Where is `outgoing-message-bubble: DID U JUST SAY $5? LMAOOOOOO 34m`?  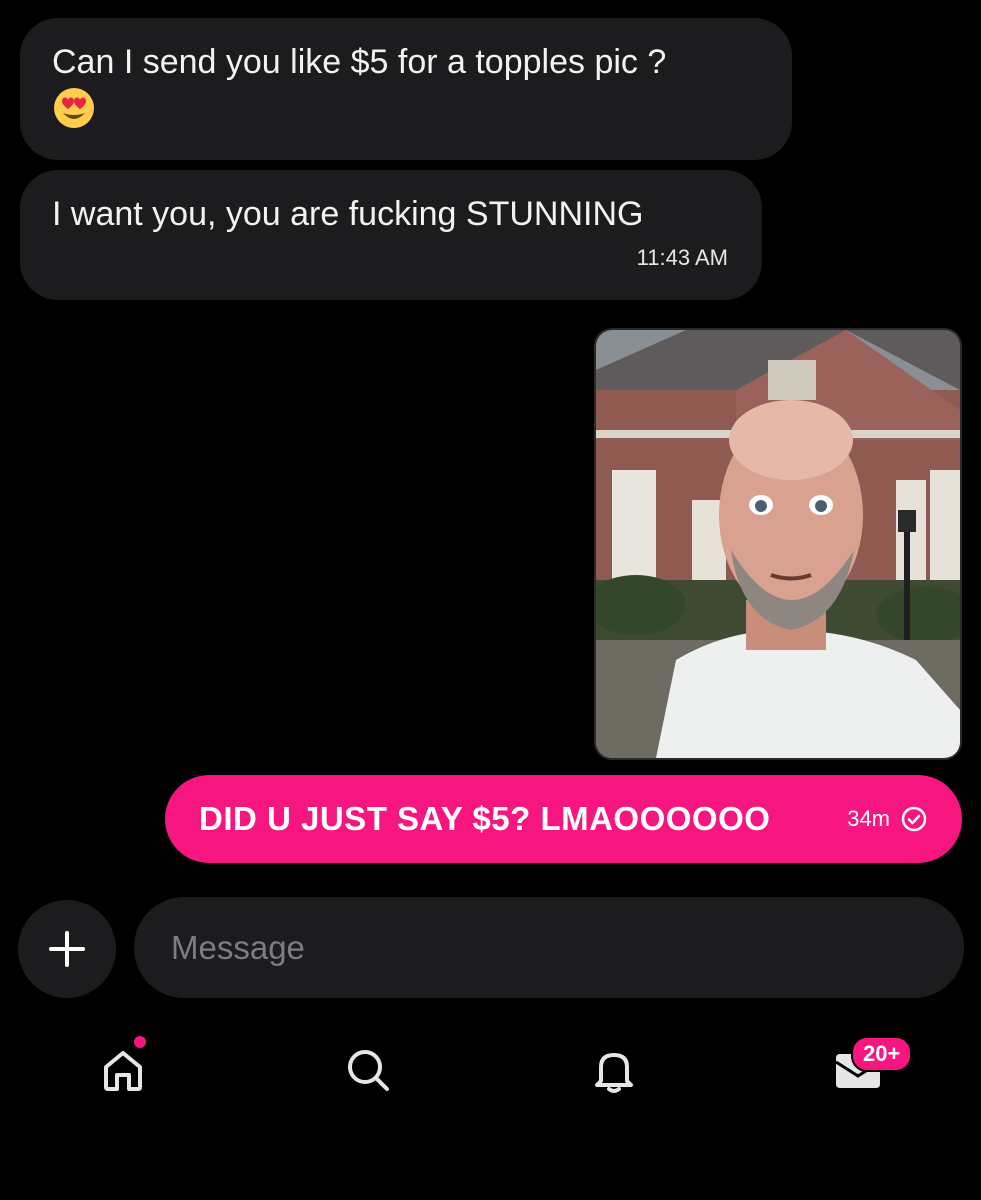 outgoing-message-bubble: DID U JUST SAY $5? LMAOOOOOO 34m is located at coordinates (563, 819).